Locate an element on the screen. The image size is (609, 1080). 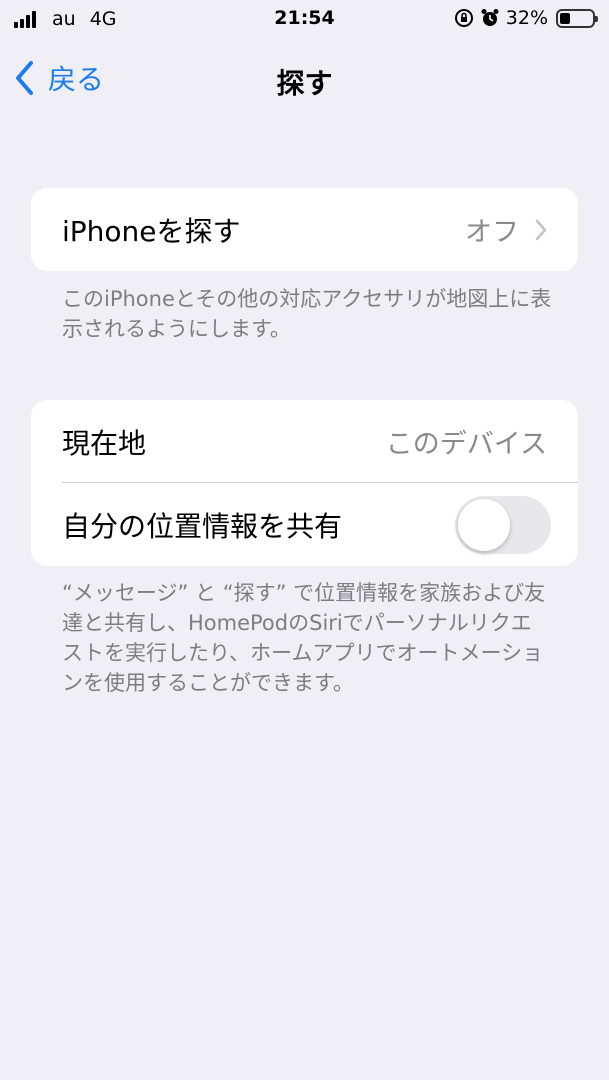
battery-percent: 32% is located at coordinates (526, 18).